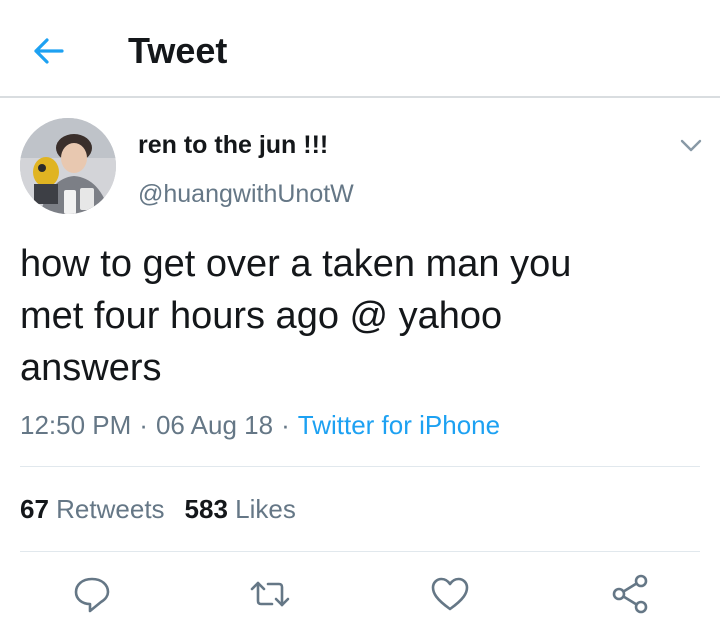  What do you see at coordinates (261, 316) in the screenshot?
I see `tweet-text-line: met four hours ago @ yahoo` at bounding box center [261, 316].